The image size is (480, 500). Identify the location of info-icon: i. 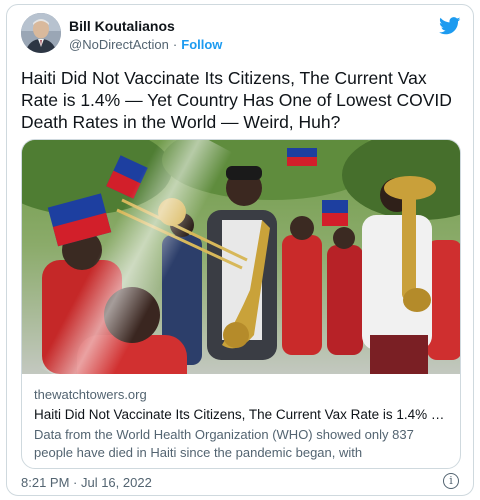
(451, 481).